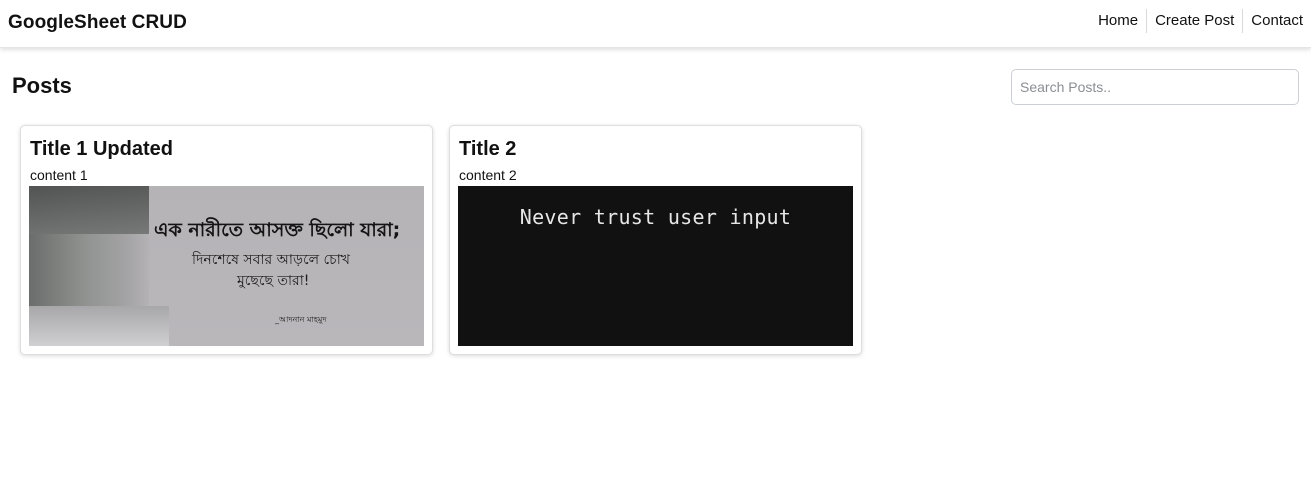 The width and height of the screenshot is (1311, 504). What do you see at coordinates (101, 149) in the screenshot?
I see `post-title: Title 1 Updated` at bounding box center [101, 149].